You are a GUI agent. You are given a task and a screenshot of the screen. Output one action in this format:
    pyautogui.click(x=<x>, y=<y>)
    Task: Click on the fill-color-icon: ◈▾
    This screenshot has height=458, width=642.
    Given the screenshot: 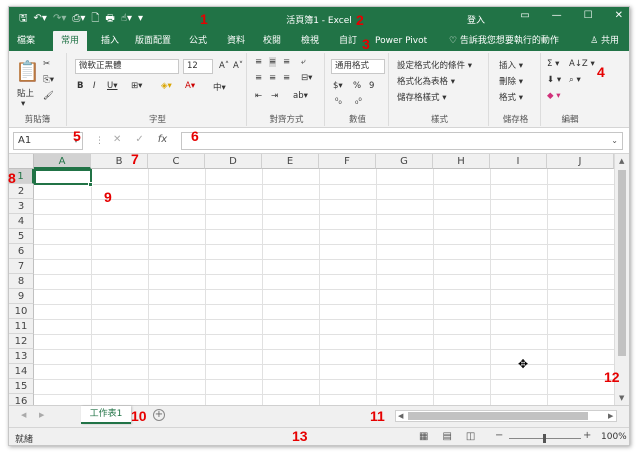 What is the action you would take?
    pyautogui.click(x=166, y=86)
    